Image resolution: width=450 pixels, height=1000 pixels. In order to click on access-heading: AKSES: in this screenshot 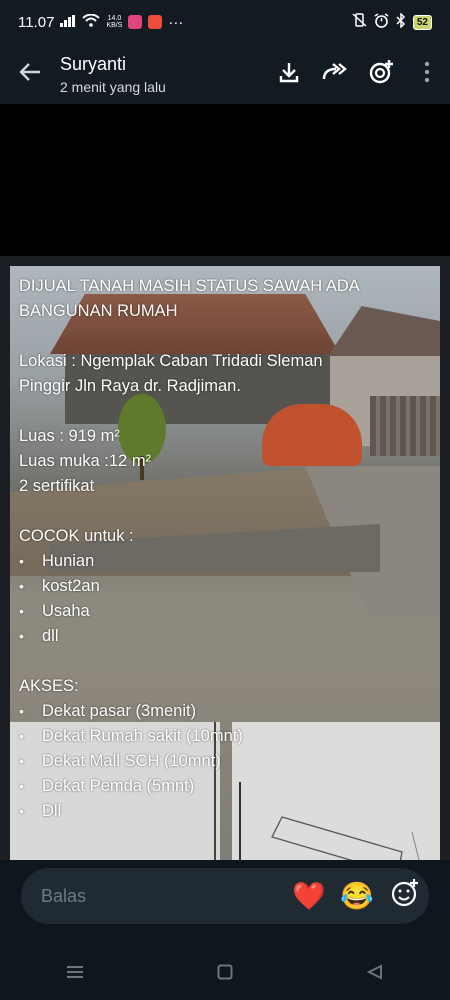, I will do `click(49, 686)`.